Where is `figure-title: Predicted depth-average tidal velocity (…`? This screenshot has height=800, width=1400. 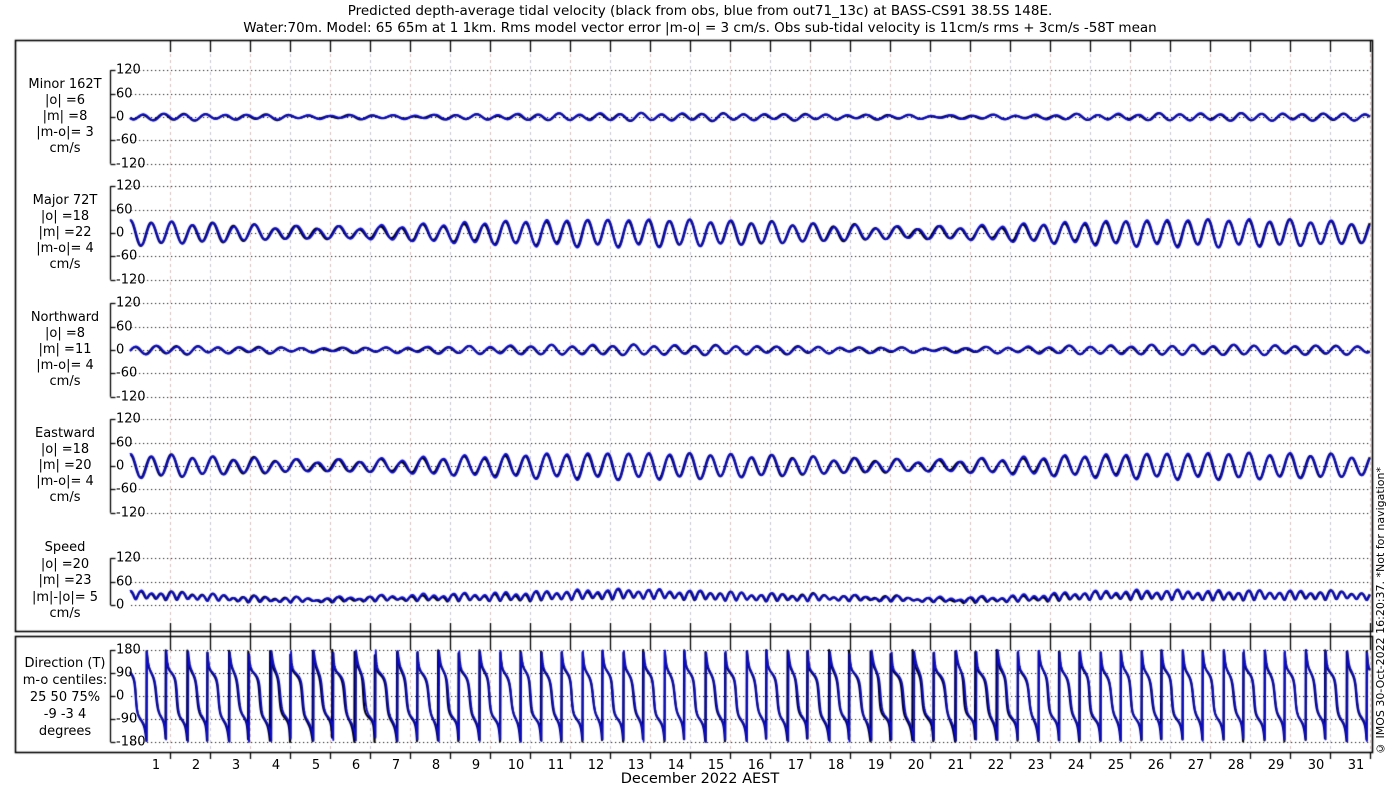 figure-title: Predicted depth-average tidal velocity (… is located at coordinates (700, 11).